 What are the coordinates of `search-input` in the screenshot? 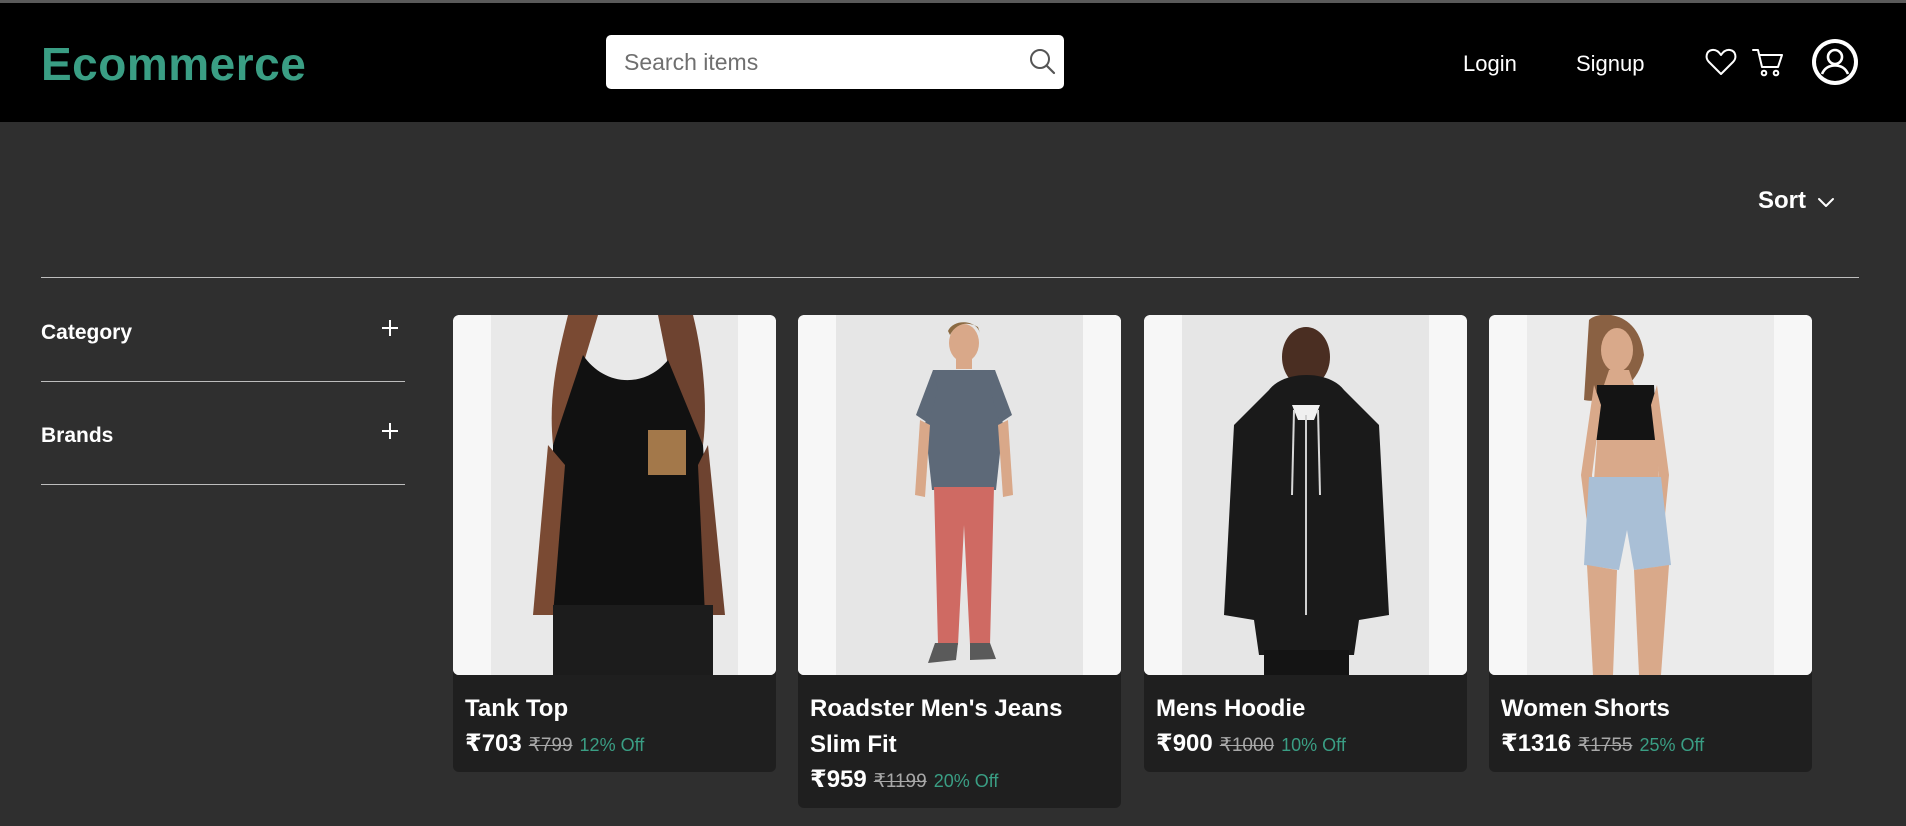 It's located at (824, 62).